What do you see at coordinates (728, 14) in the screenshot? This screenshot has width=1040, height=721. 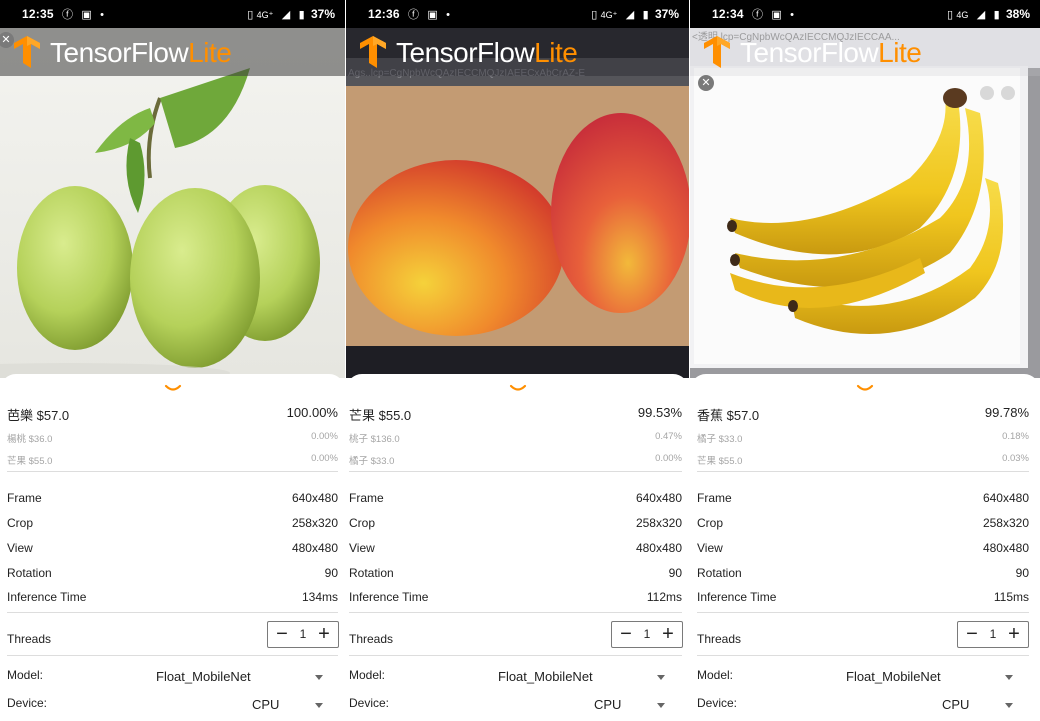 I see `status-time: 12:34` at bounding box center [728, 14].